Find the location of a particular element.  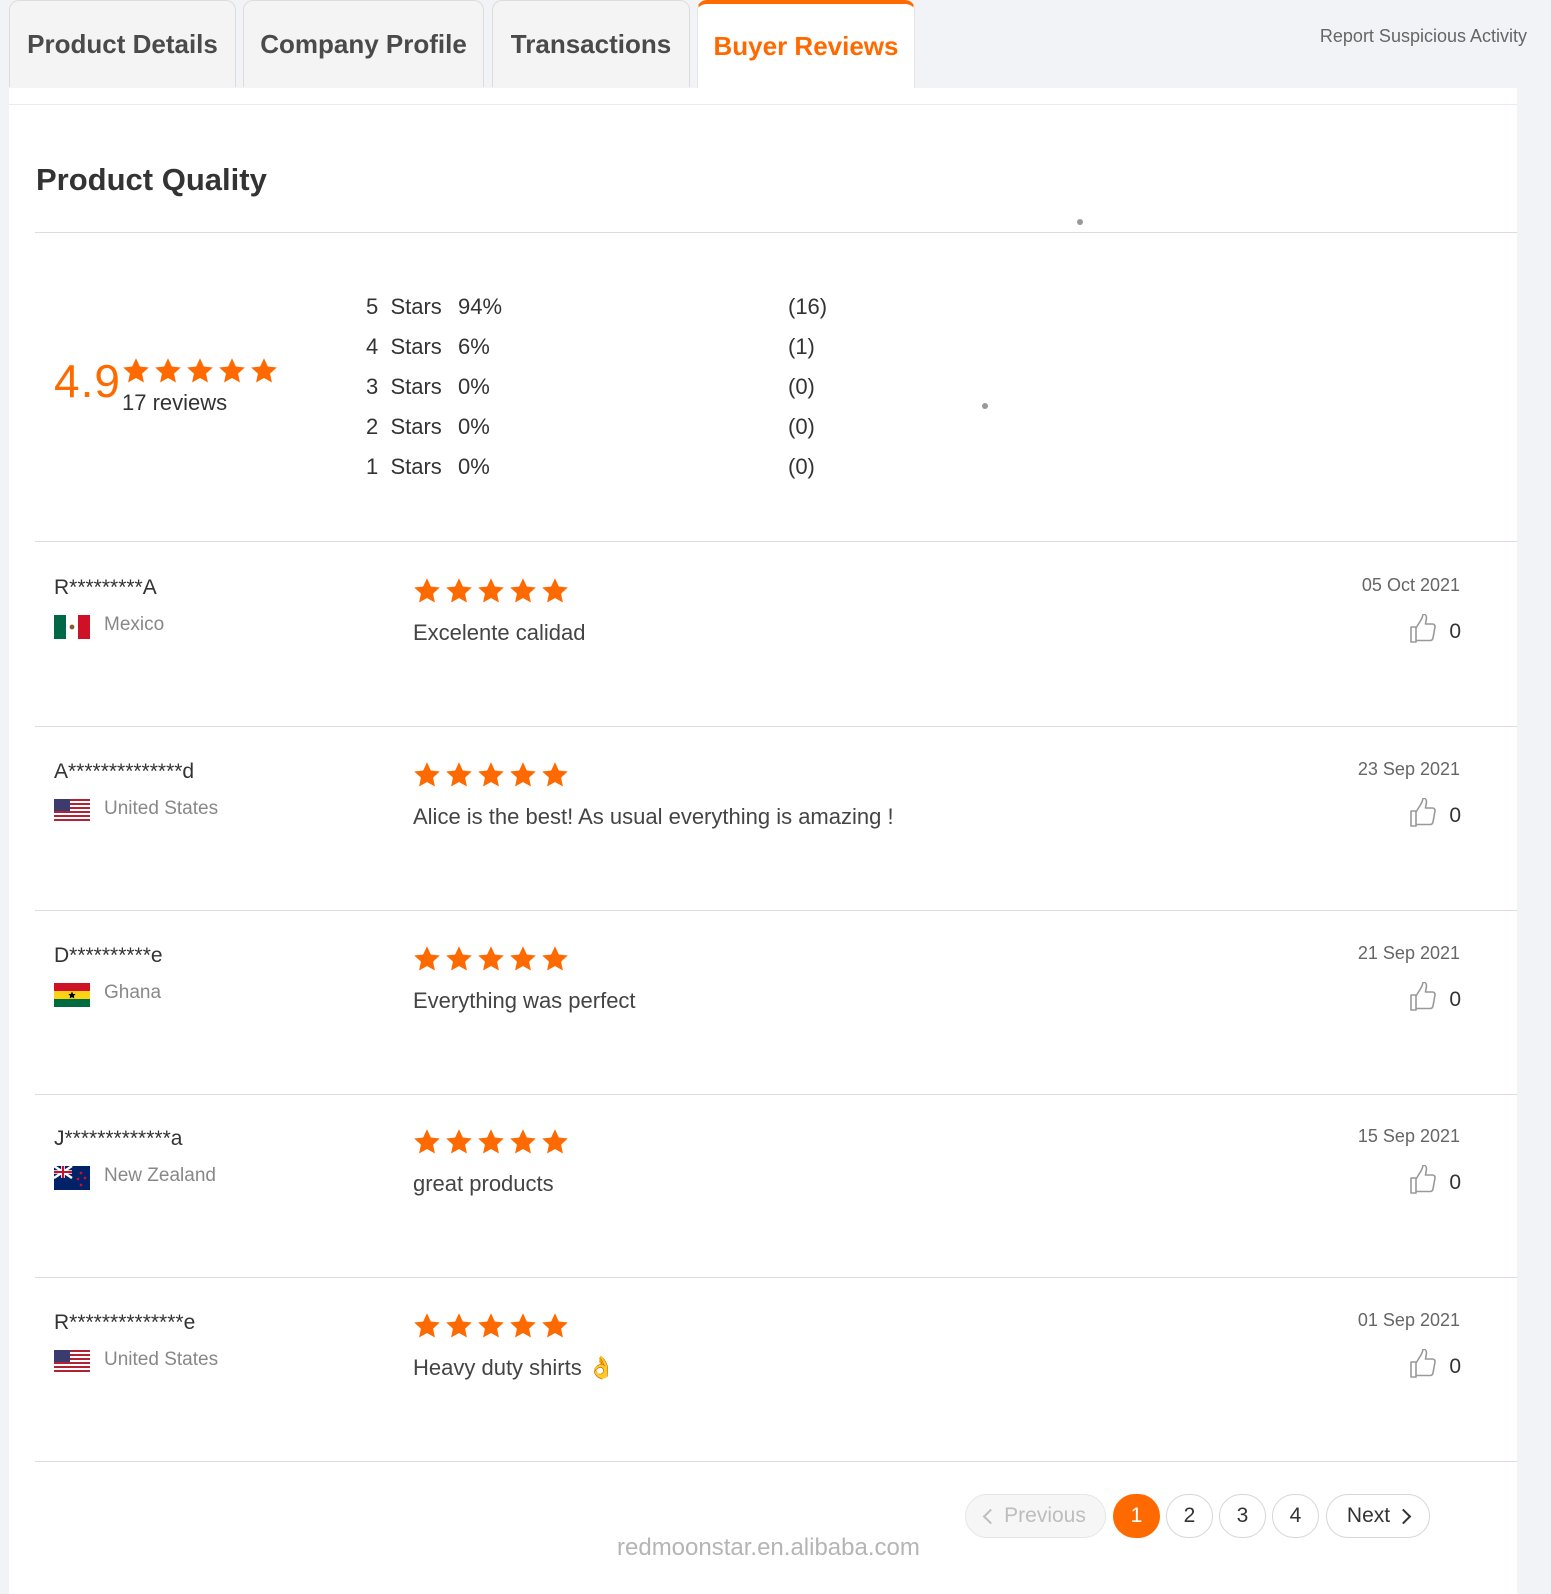

page-4-button: 4 is located at coordinates (1295, 1516).